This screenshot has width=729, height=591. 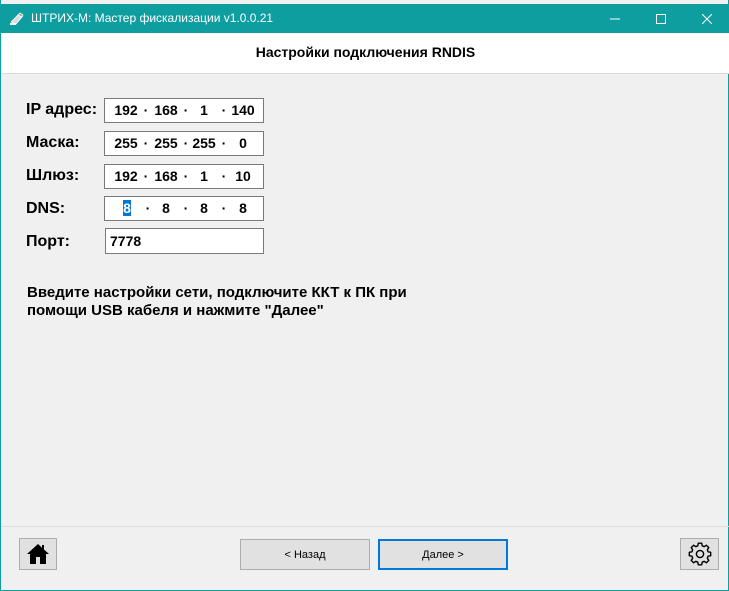 What do you see at coordinates (166, 176) in the screenshot?
I see `gateway-octet-2: 168` at bounding box center [166, 176].